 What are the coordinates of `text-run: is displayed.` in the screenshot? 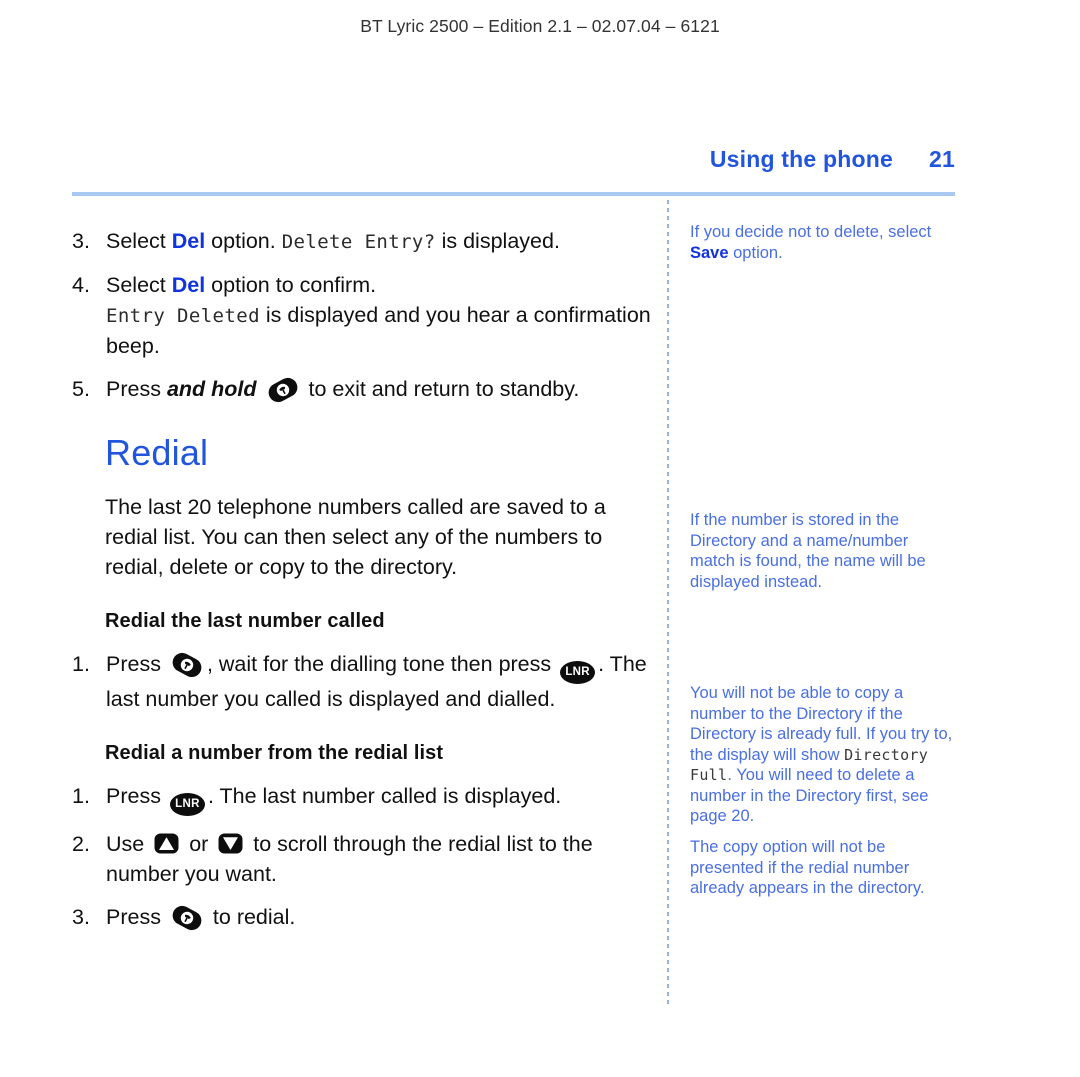 It's located at (497, 241).